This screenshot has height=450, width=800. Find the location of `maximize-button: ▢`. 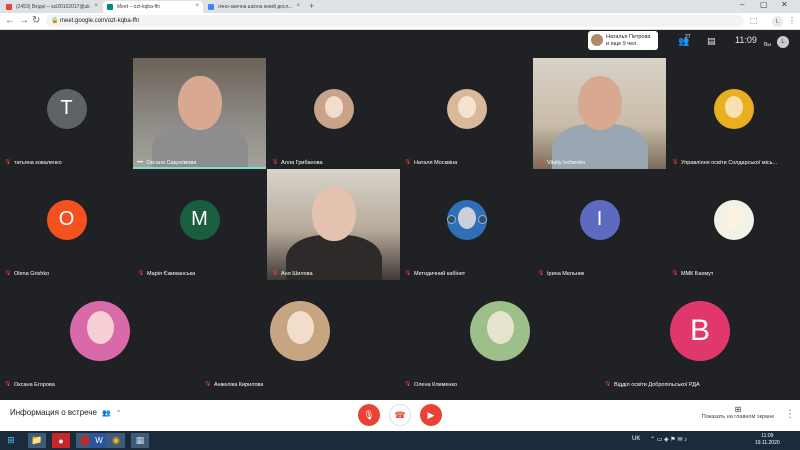

maximize-button: ▢ is located at coordinates (764, 4).